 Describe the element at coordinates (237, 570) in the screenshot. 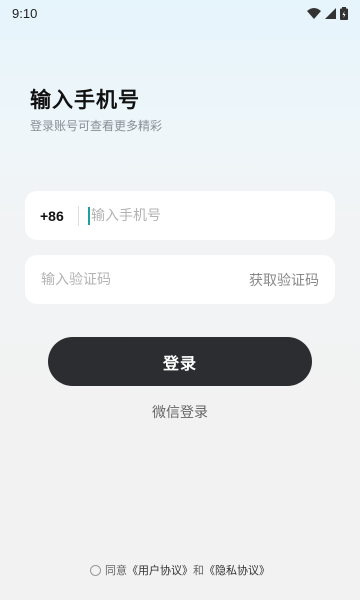

I see `privacy-policy-link: 《隐私协议》` at that location.